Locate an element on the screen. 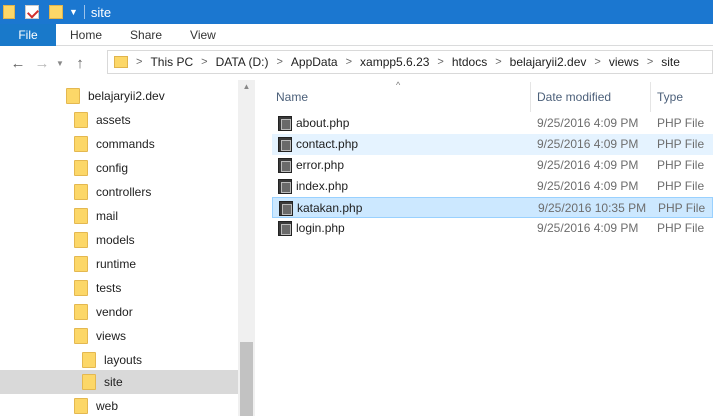 This screenshot has height=416, width=713. scroll-up-arrow-icon: ▲ is located at coordinates (246, 89).